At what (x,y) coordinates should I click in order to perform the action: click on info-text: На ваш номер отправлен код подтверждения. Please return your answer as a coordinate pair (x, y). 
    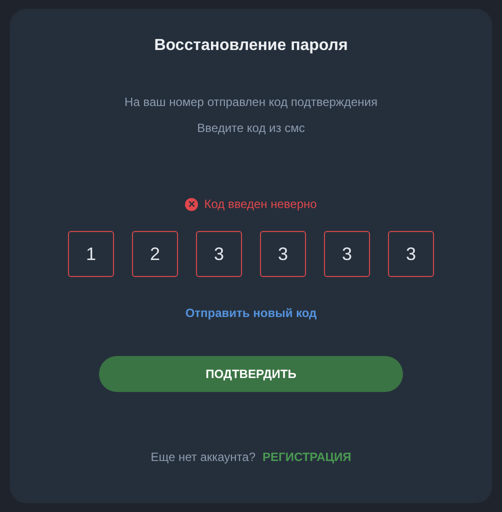
    Looking at the image, I should click on (251, 102).